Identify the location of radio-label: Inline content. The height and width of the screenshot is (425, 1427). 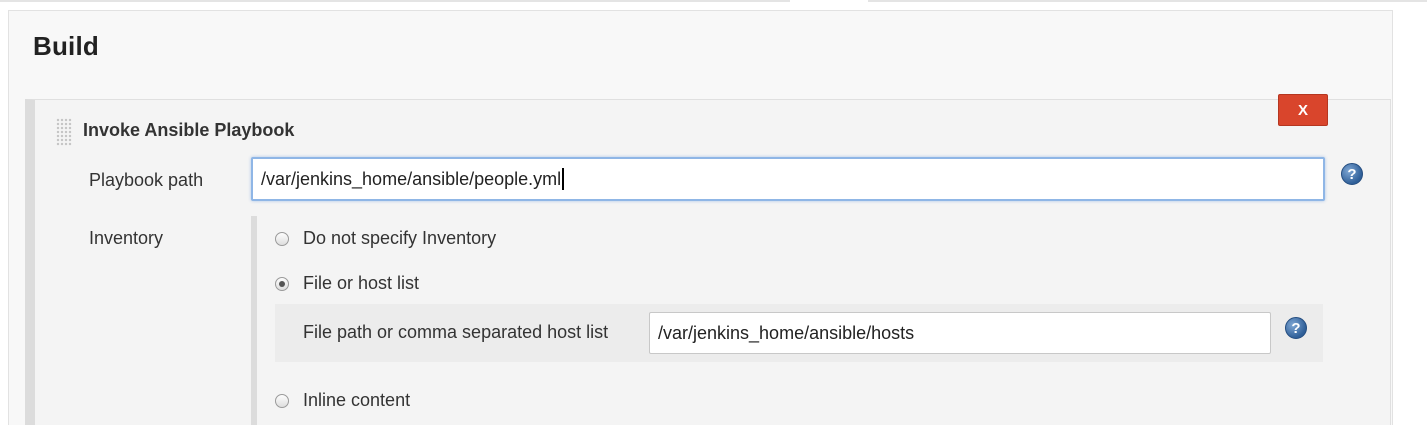
(357, 400).